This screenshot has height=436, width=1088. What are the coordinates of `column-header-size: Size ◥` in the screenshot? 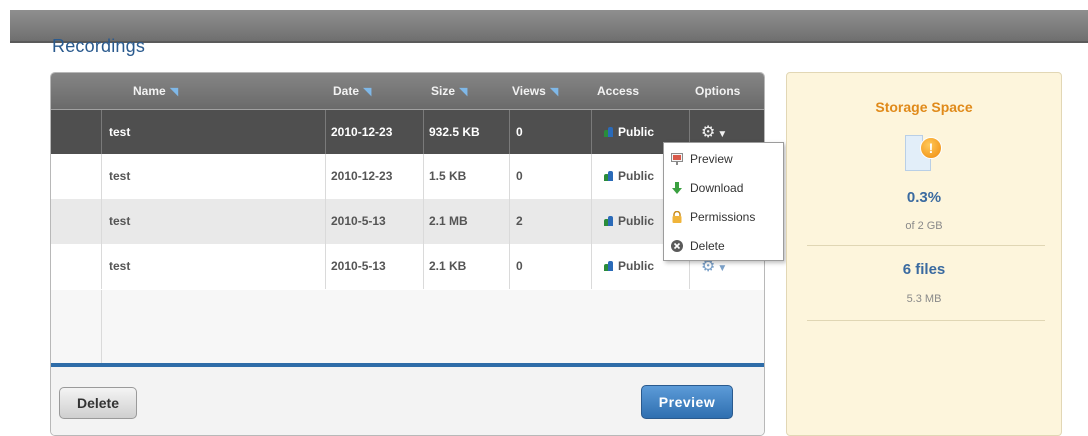 It's located at (449, 91).